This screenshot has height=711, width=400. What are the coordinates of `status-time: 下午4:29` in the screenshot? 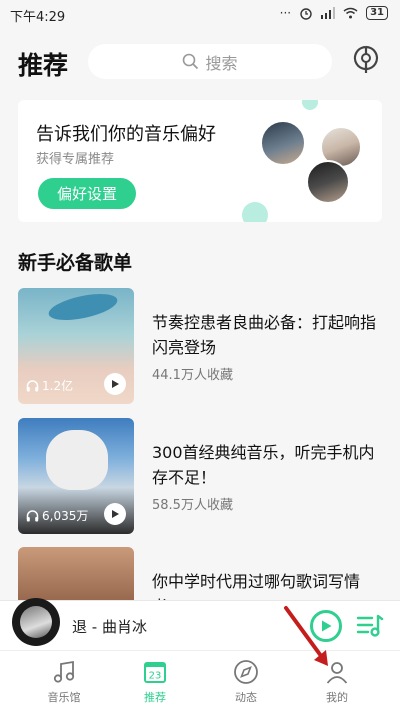 It's located at (38, 17).